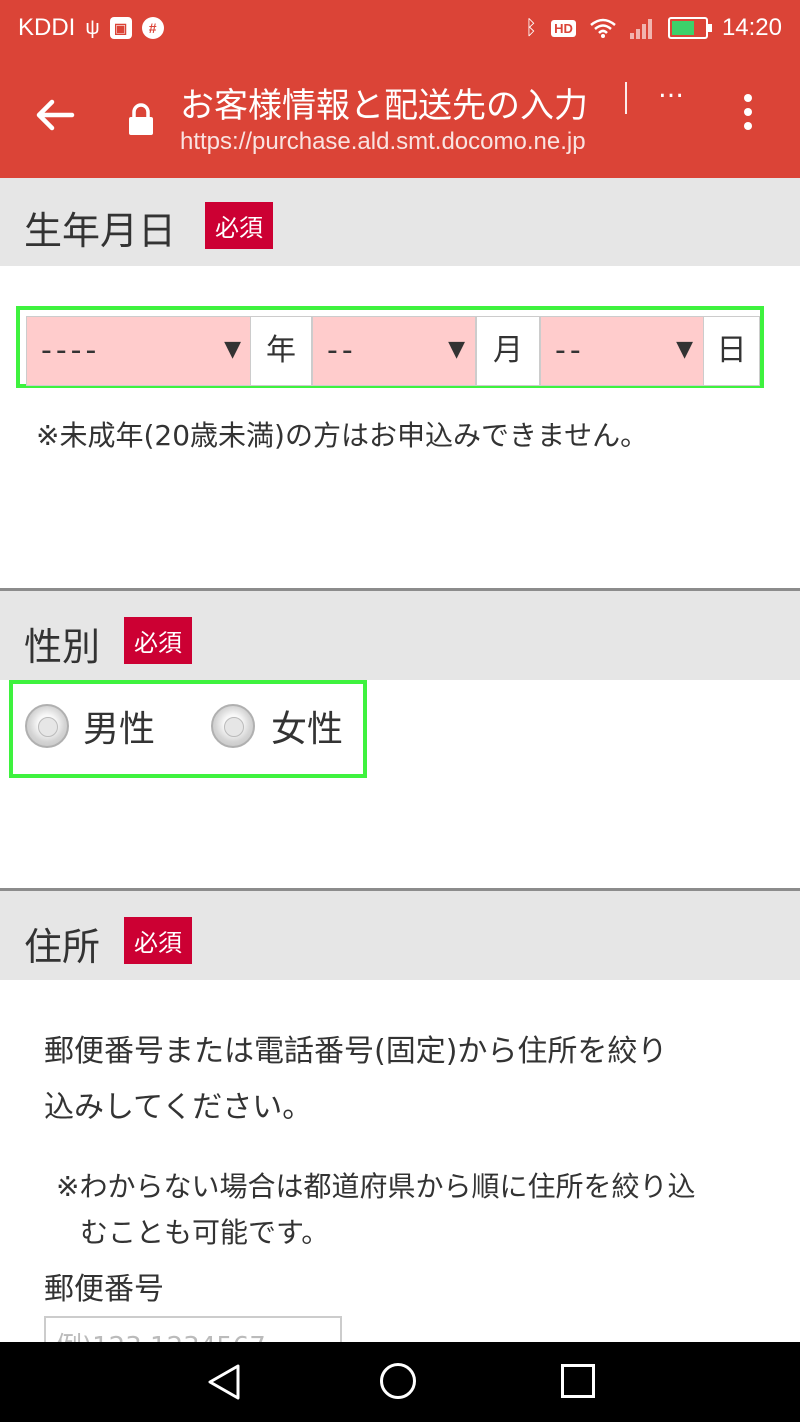 This screenshot has height=1422, width=800. Describe the element at coordinates (383, 142) in the screenshot. I see `page-url: https://purchase.ald.smt.docomo.ne.jp` at that location.